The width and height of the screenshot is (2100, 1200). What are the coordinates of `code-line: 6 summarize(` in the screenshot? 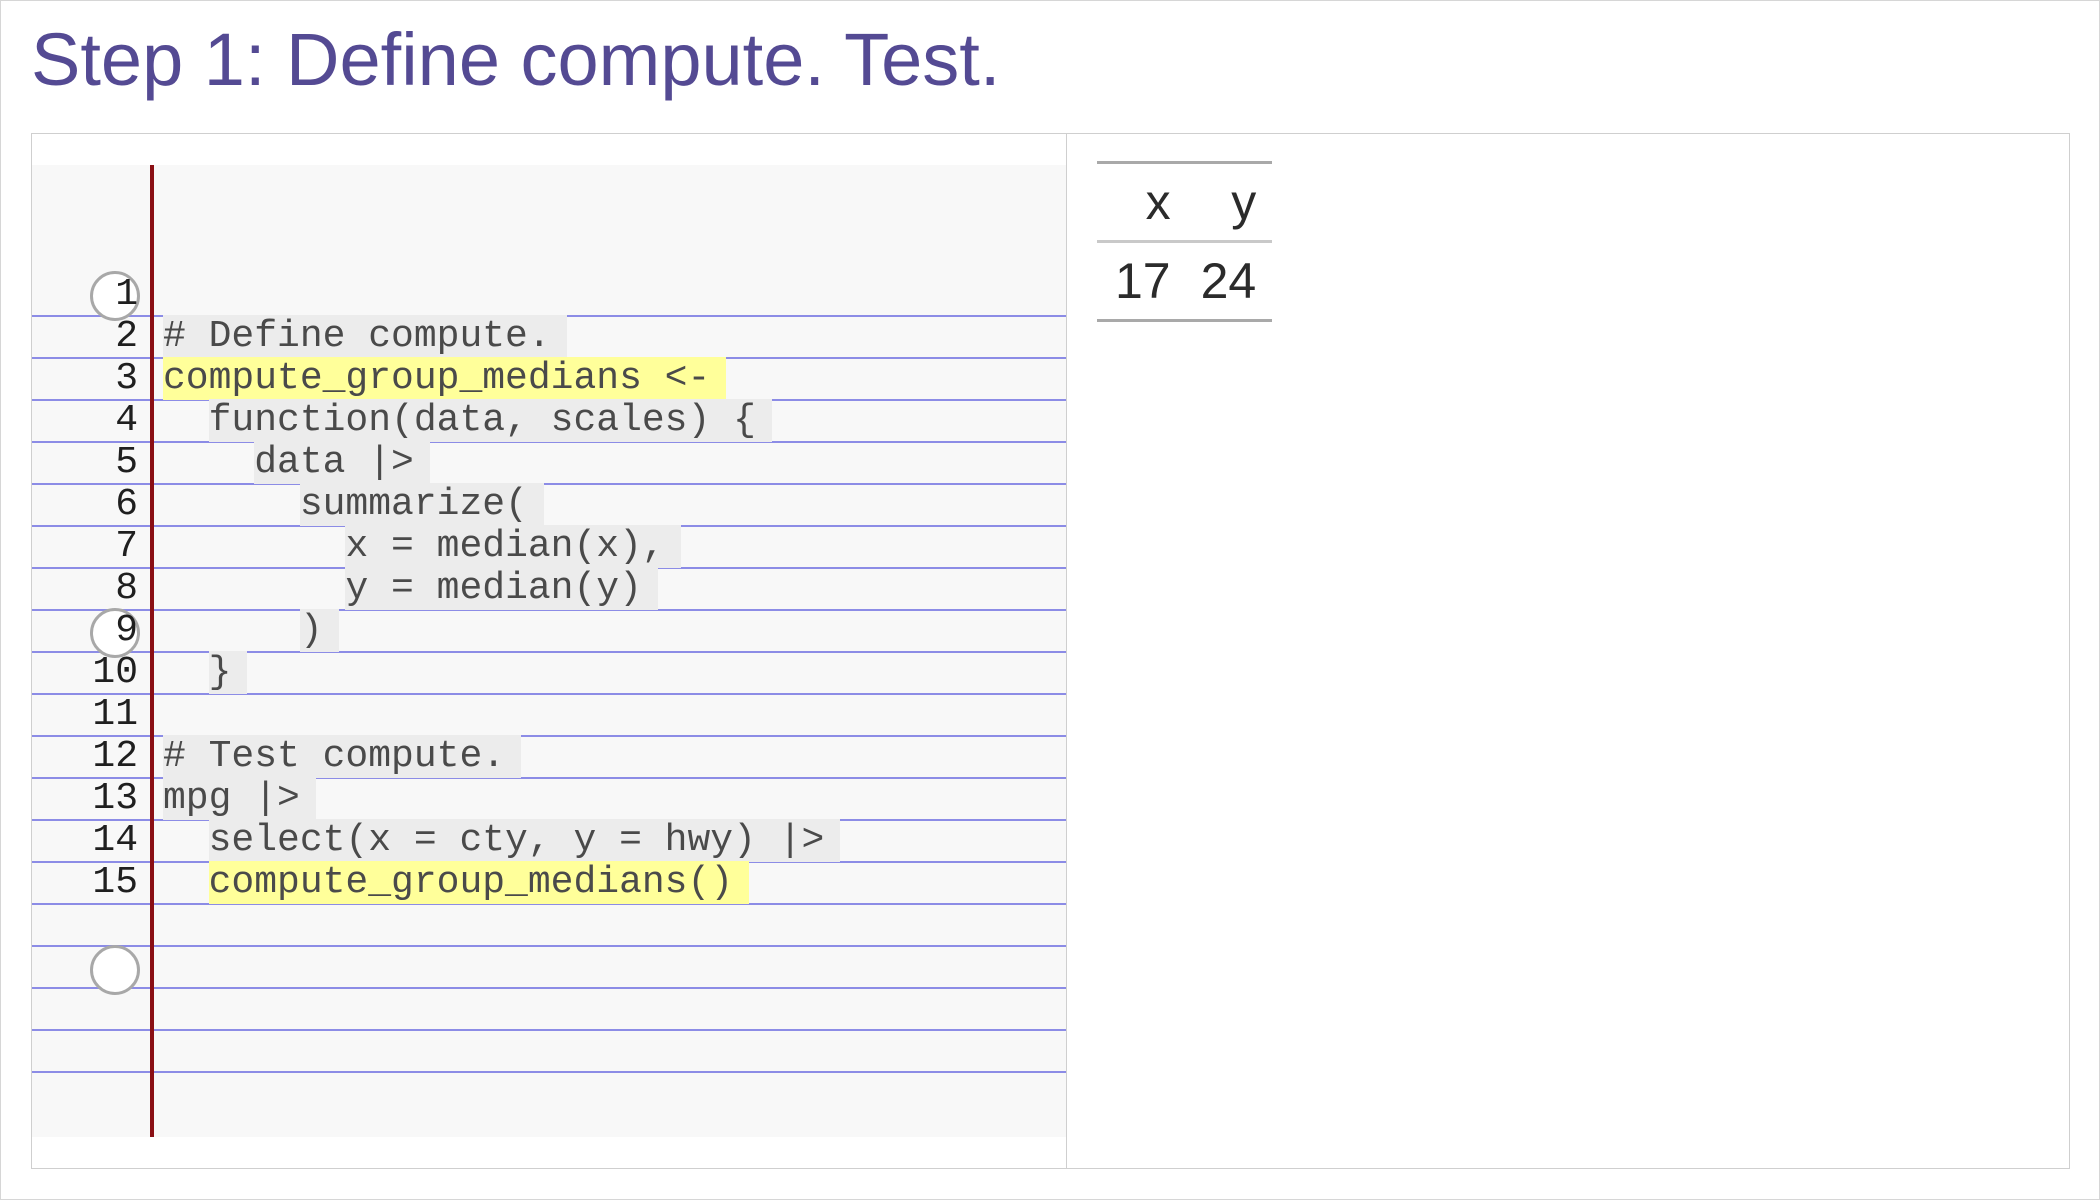 It's located at (549, 504).